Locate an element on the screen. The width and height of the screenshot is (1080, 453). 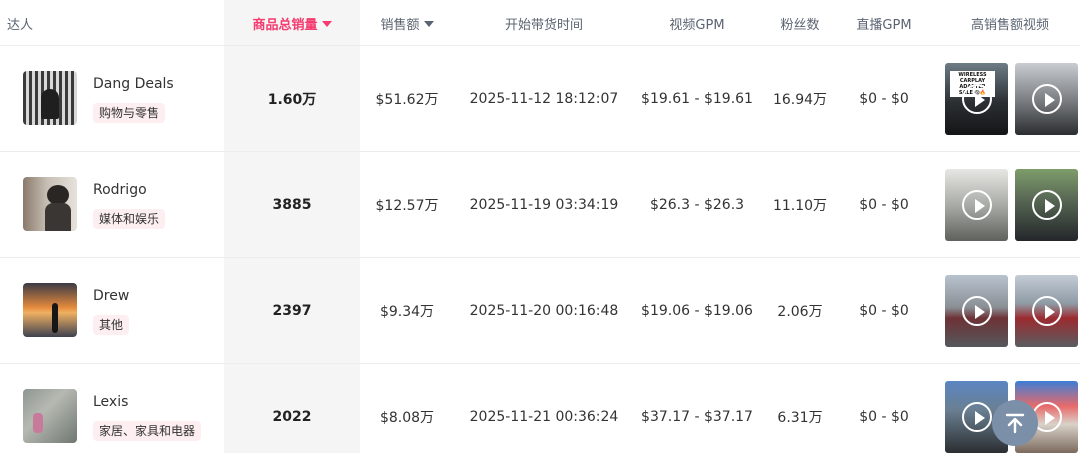
start-time-value: 2025-11-20 00:16:48 is located at coordinates (544, 310).